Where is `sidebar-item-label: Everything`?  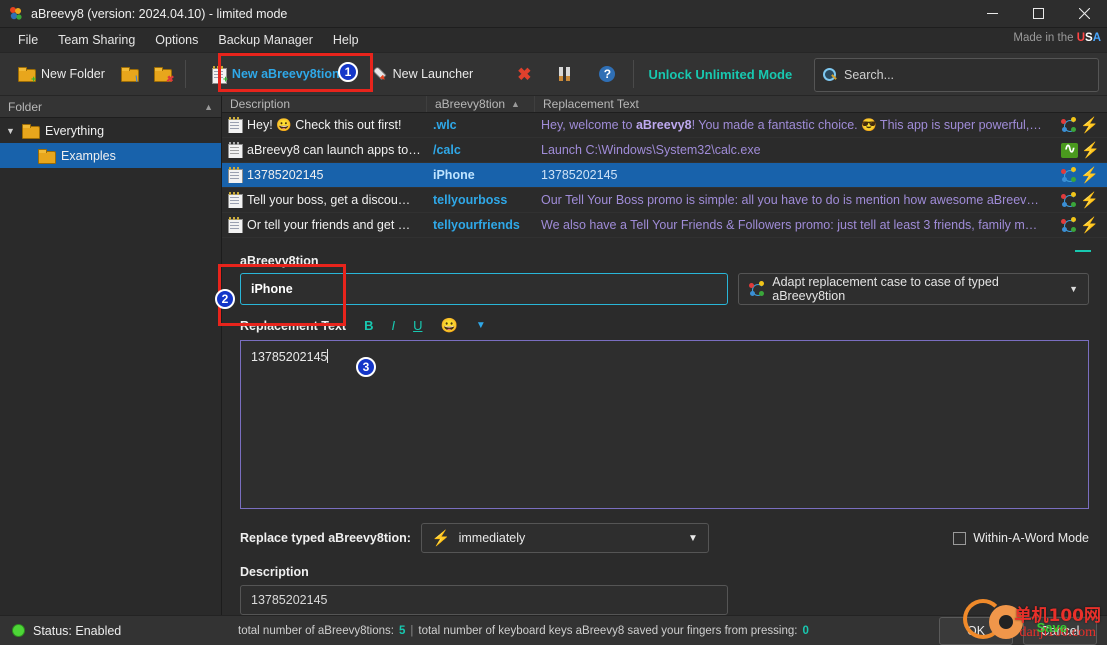
sidebar-item-label: Everything is located at coordinates (75, 130).